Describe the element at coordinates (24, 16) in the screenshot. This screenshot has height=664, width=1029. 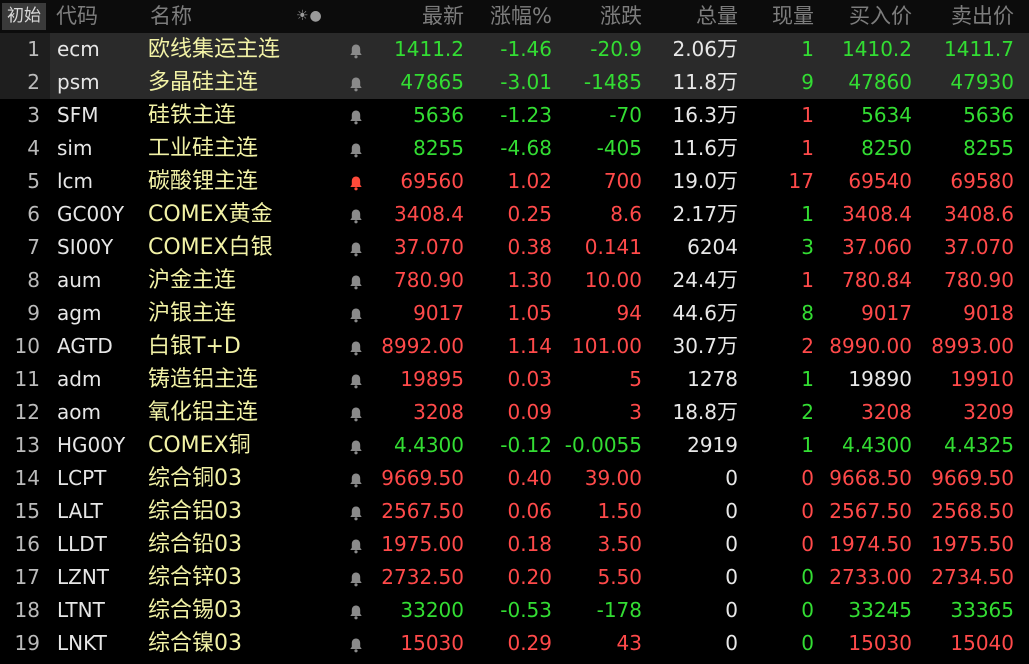
I see `initial-button: 初始` at that location.